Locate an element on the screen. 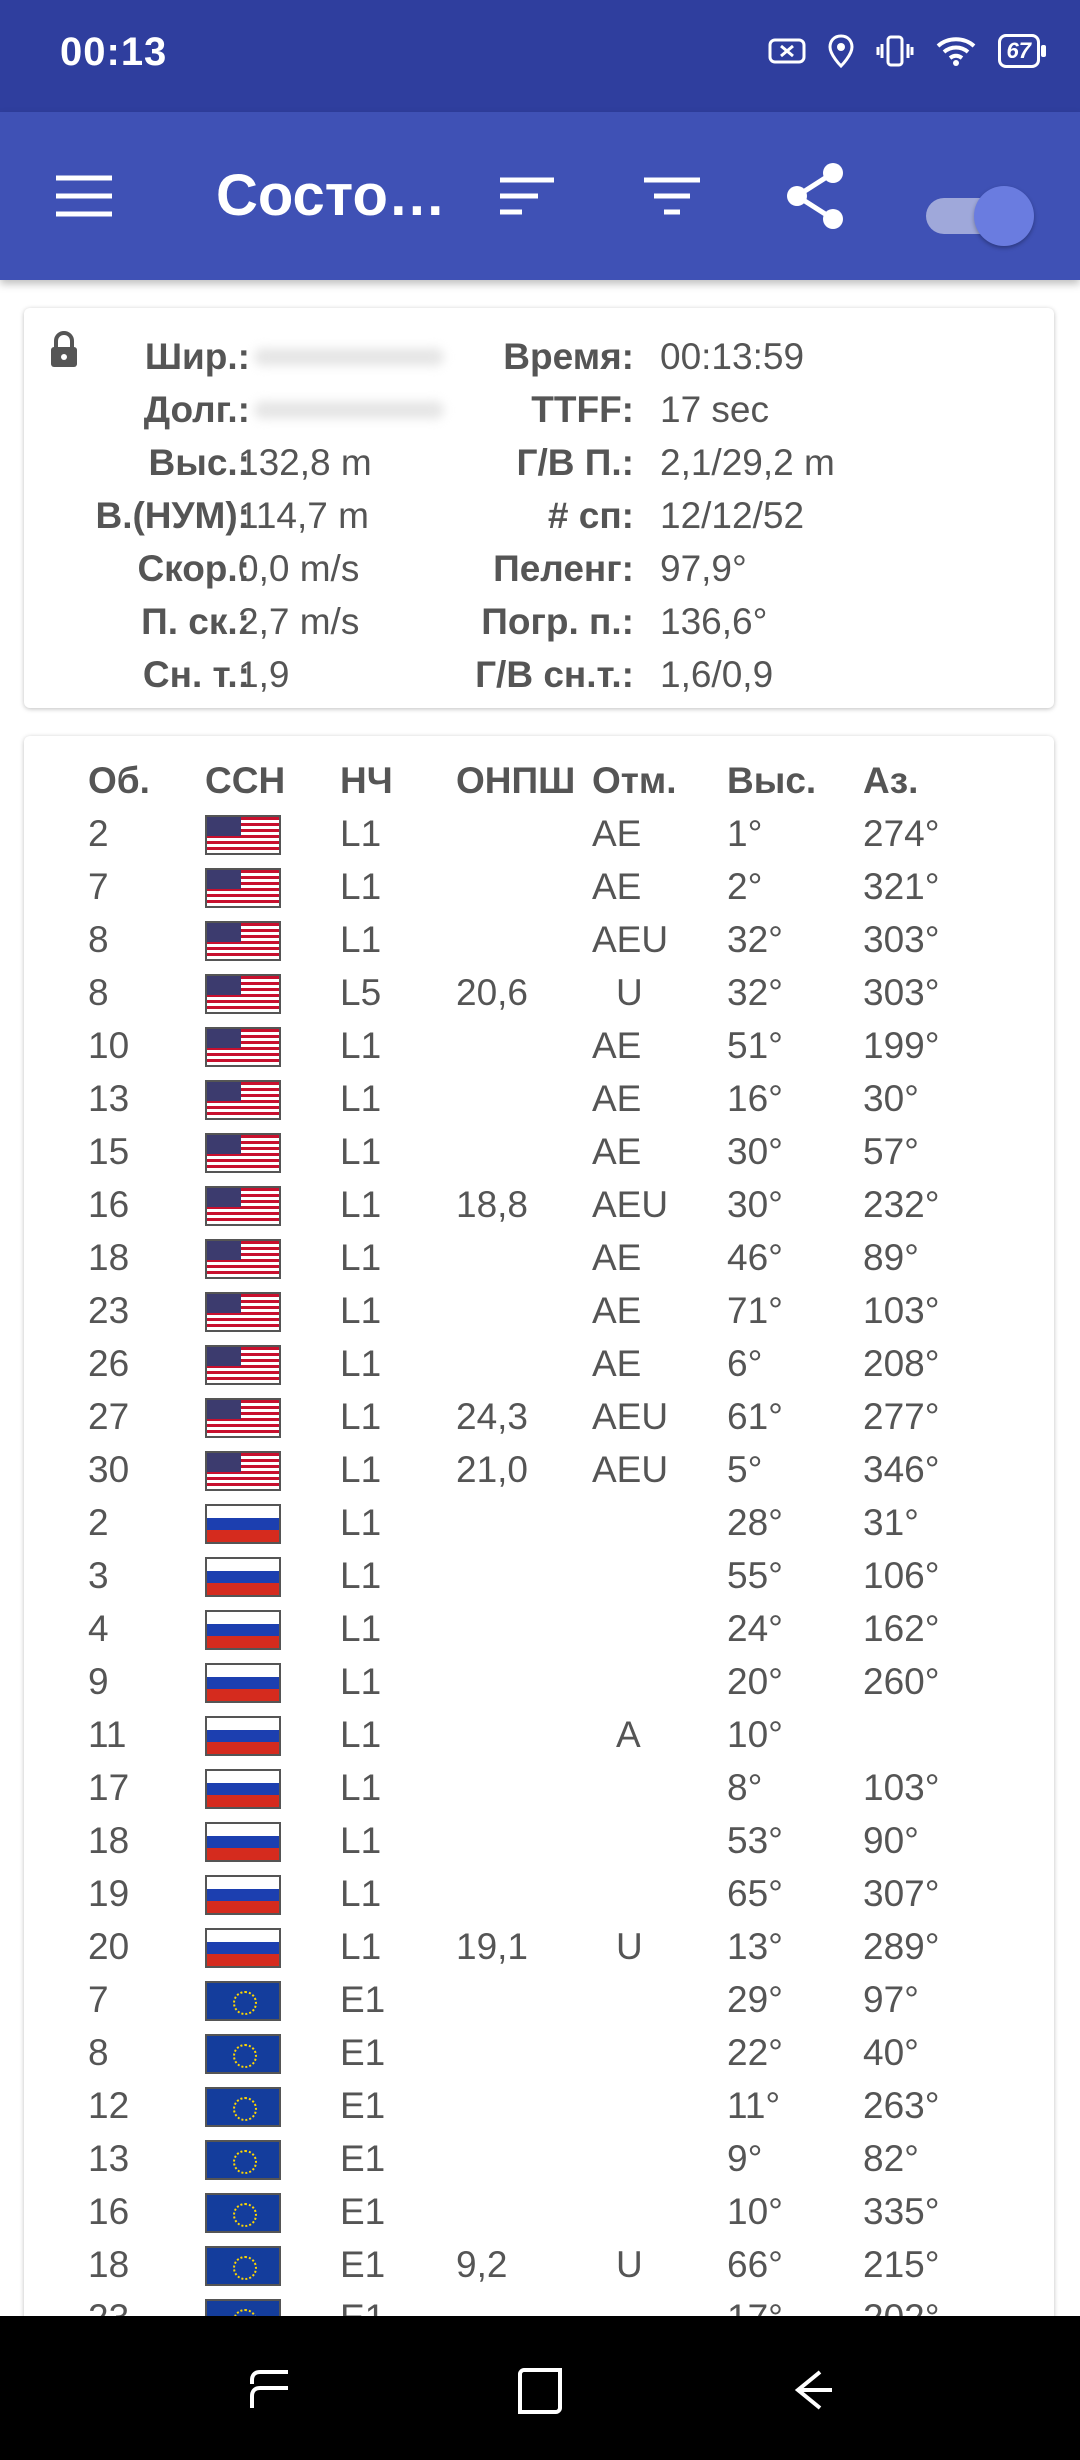 The image size is (1080, 2460). right-value: 97,9° is located at coordinates (703, 568).